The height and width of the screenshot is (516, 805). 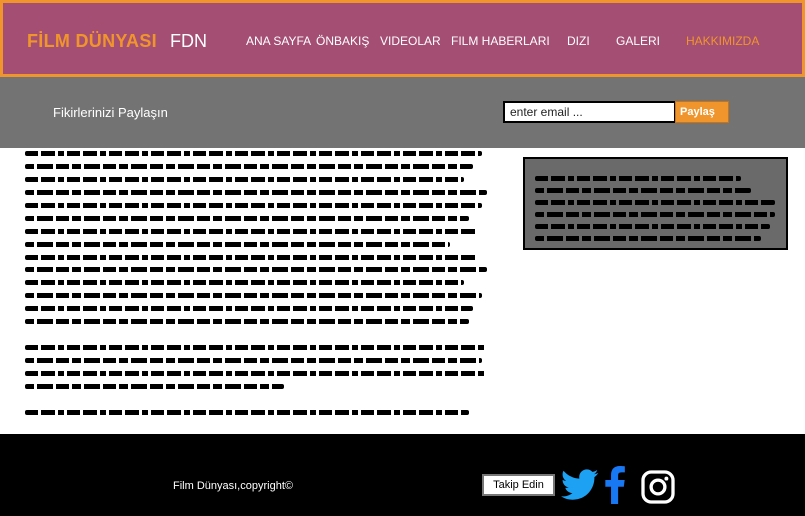 I want to click on copyright-text: Film Dünyası,copyright©, so click(x=233, y=486).